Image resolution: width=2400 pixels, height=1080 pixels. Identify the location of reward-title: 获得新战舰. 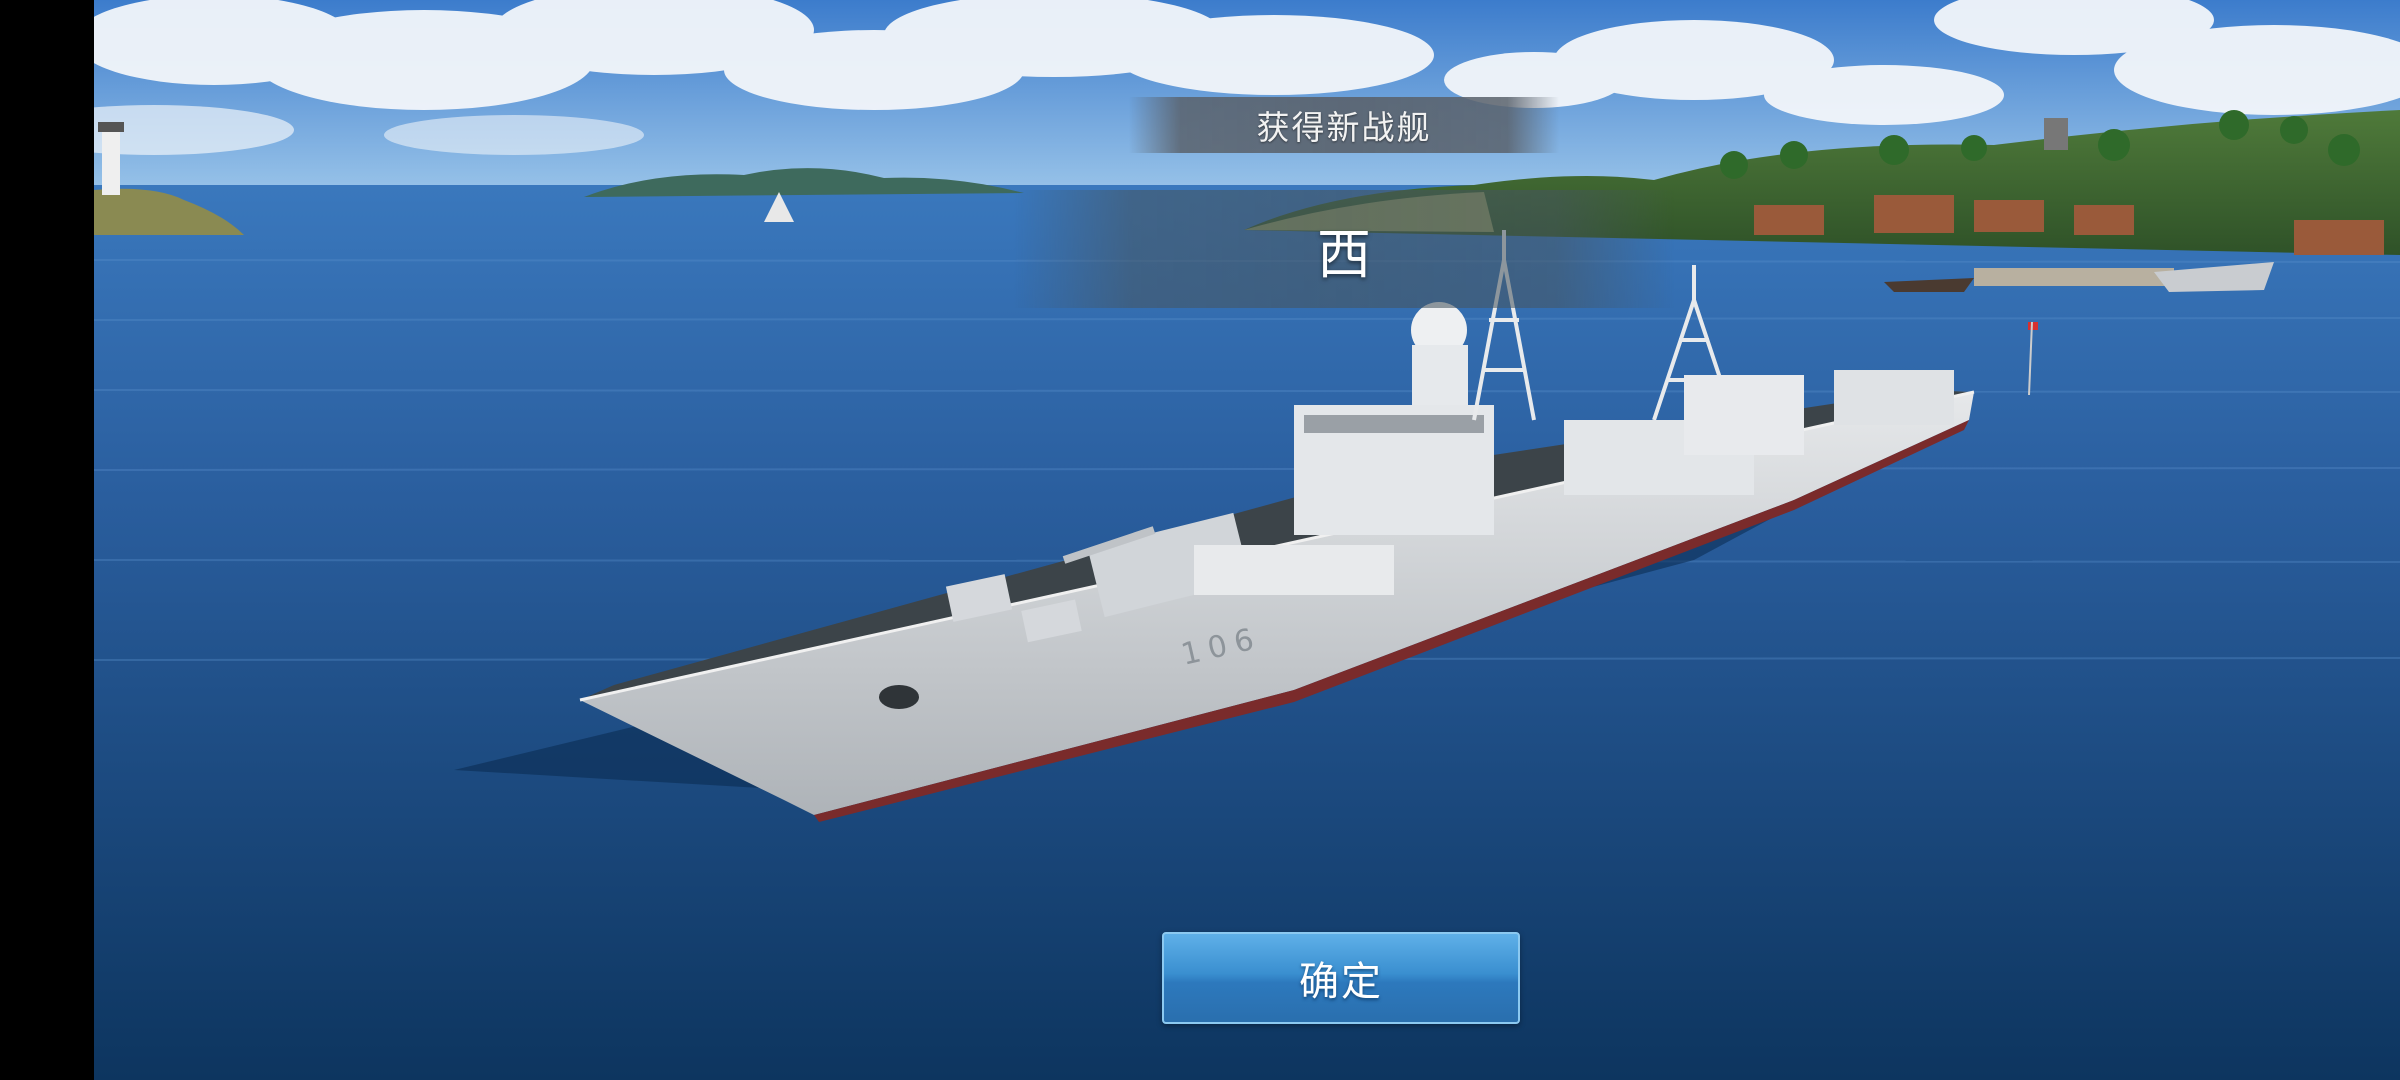
(1344, 127).